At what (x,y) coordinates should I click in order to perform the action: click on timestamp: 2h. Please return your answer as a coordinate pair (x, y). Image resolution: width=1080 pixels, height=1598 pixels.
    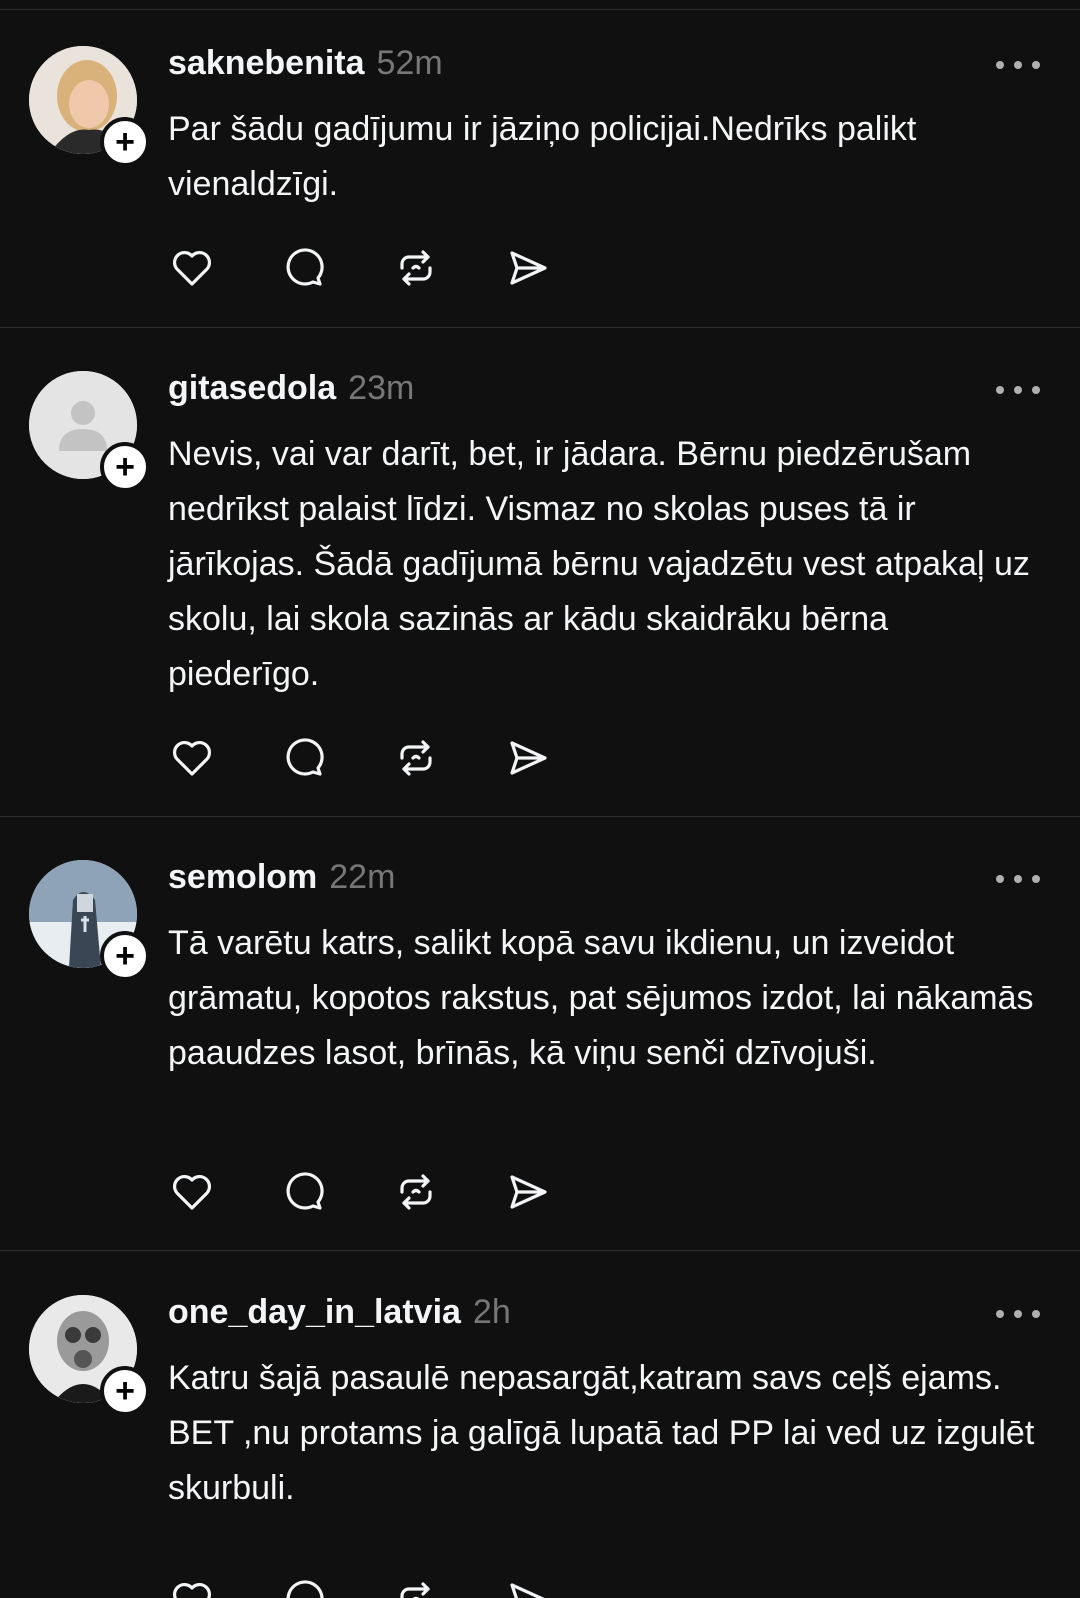
    Looking at the image, I should click on (491, 1312).